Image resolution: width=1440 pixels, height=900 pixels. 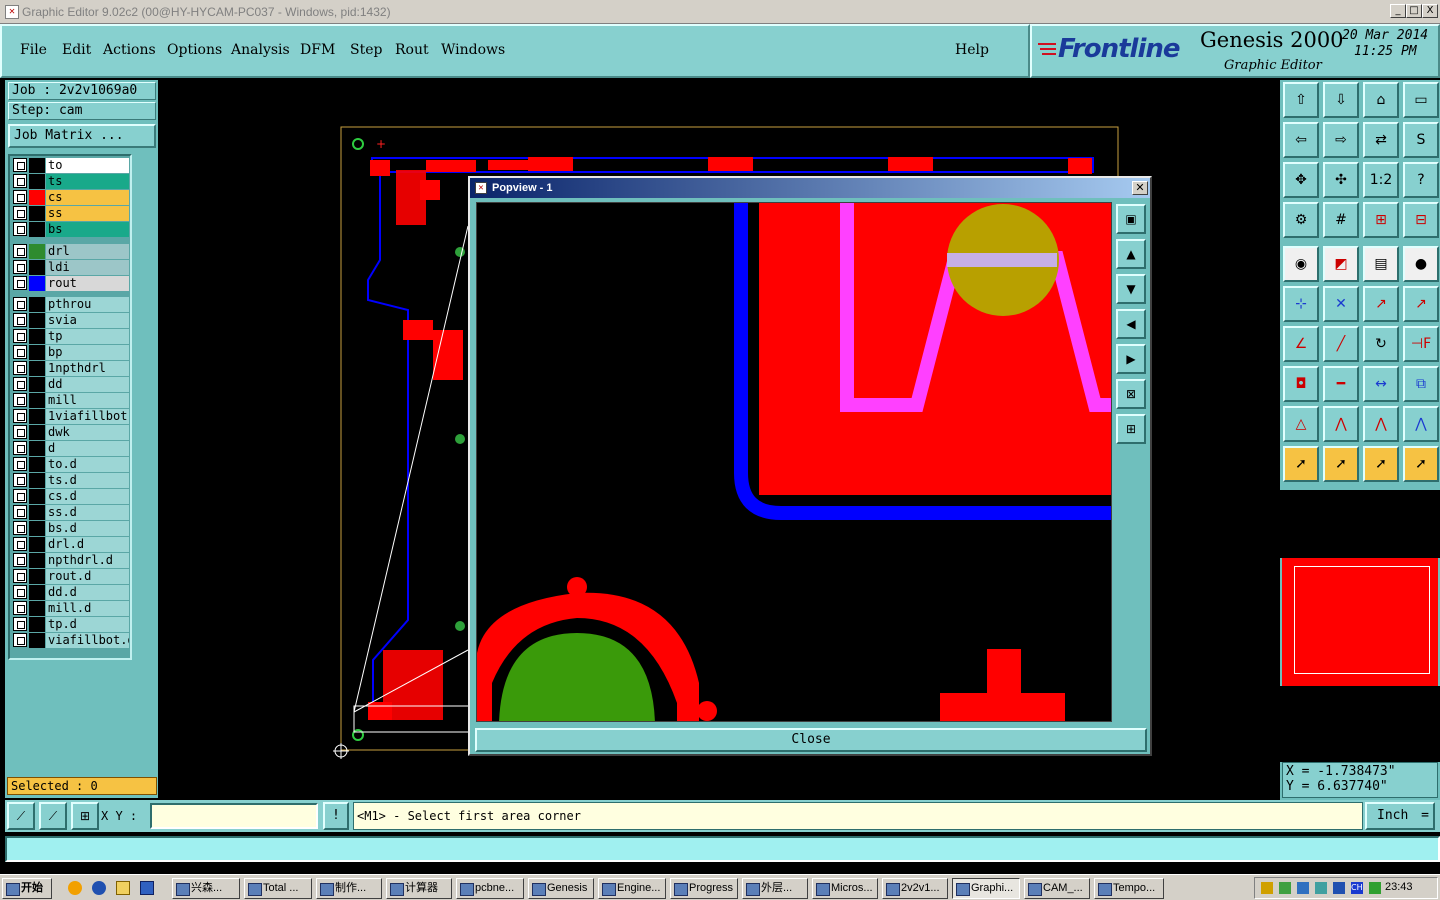 What do you see at coordinates (1341, 384) in the screenshot?
I see `dash-icon: ━` at bounding box center [1341, 384].